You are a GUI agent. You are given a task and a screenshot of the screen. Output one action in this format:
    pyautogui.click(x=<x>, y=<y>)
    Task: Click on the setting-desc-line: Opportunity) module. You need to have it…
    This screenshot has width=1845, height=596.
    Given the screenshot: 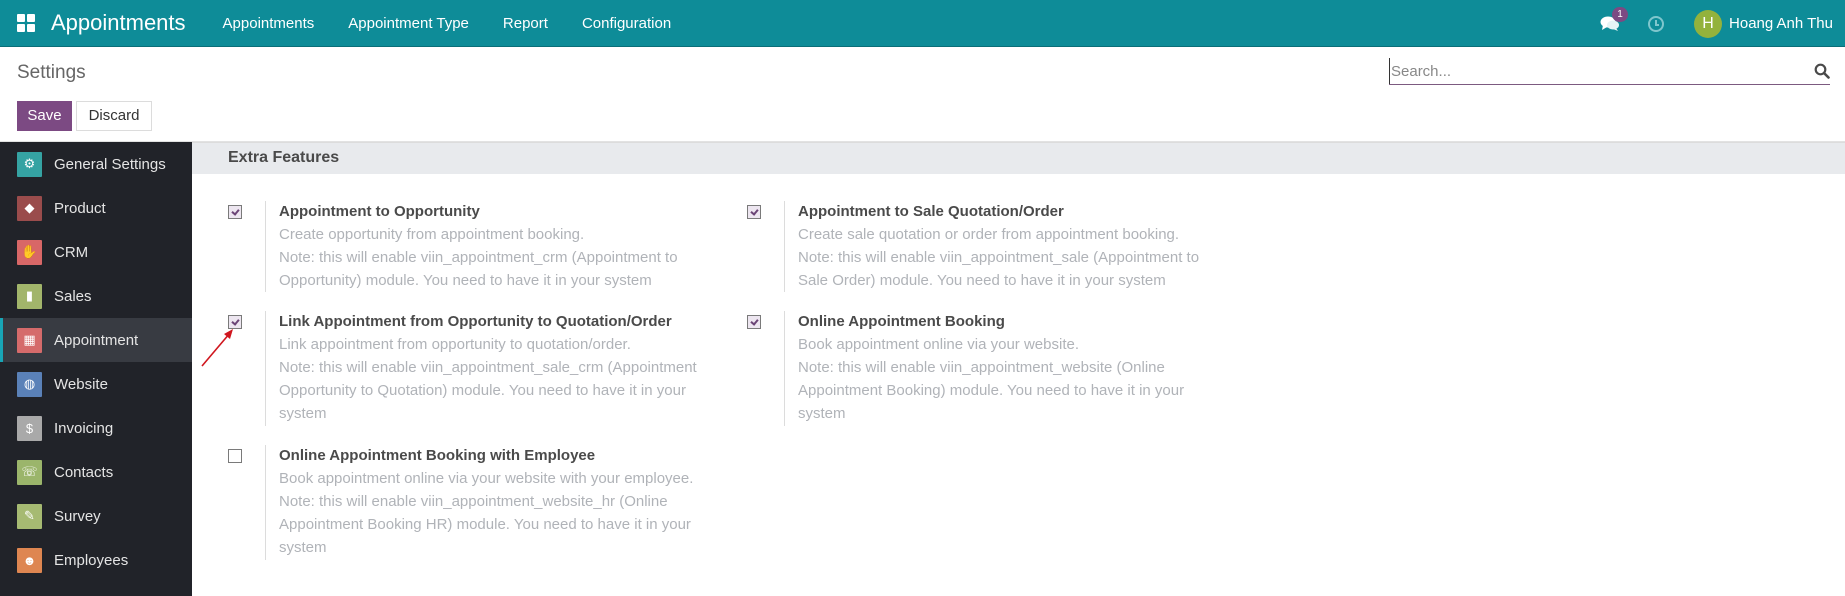 What is the action you would take?
    pyautogui.click(x=465, y=280)
    